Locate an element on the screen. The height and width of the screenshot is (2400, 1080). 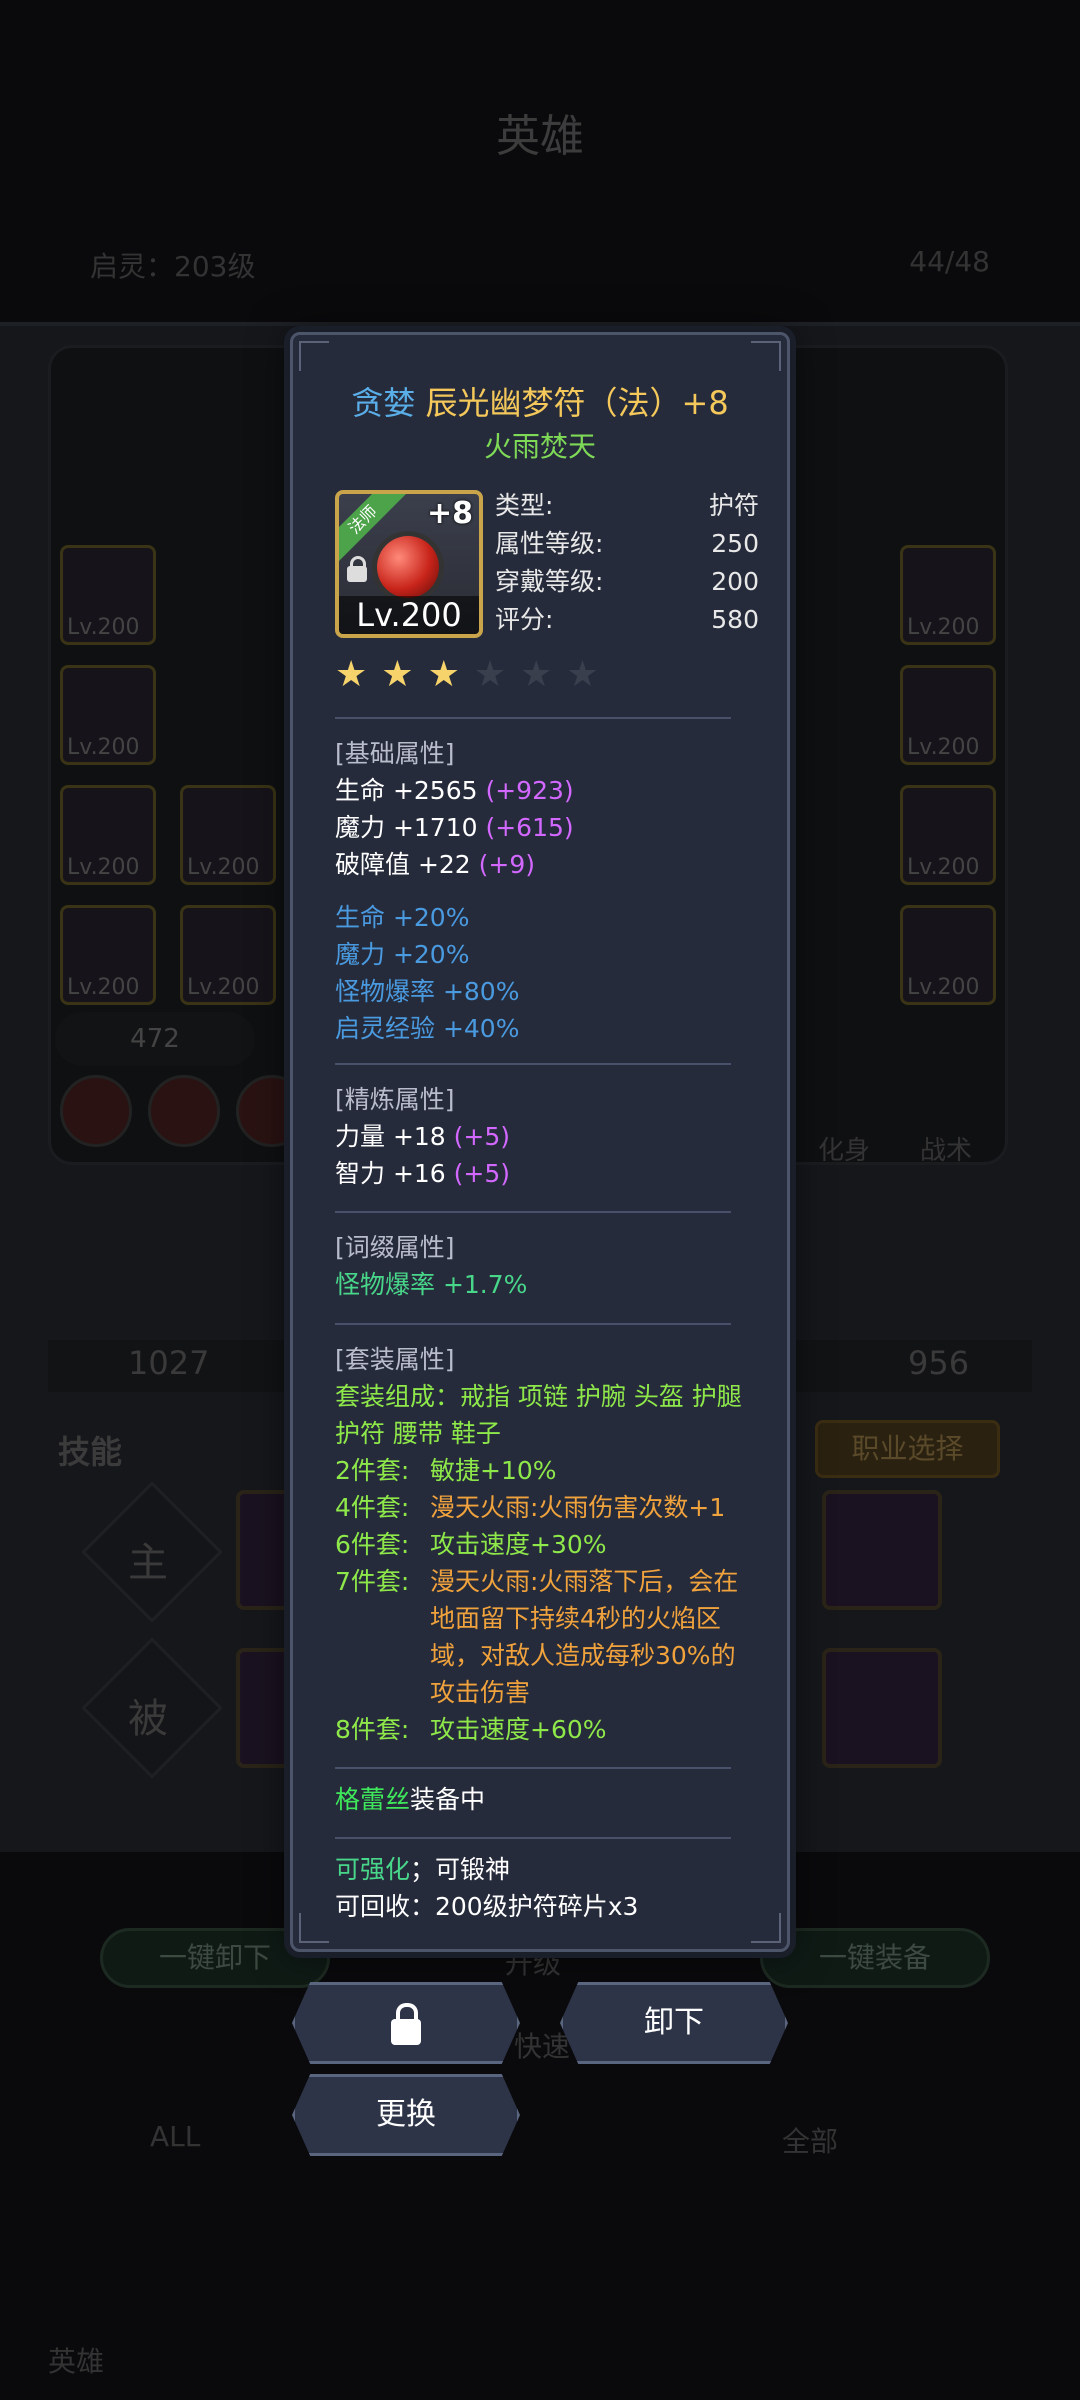
stat-right: 956 is located at coordinates (939, 1363).